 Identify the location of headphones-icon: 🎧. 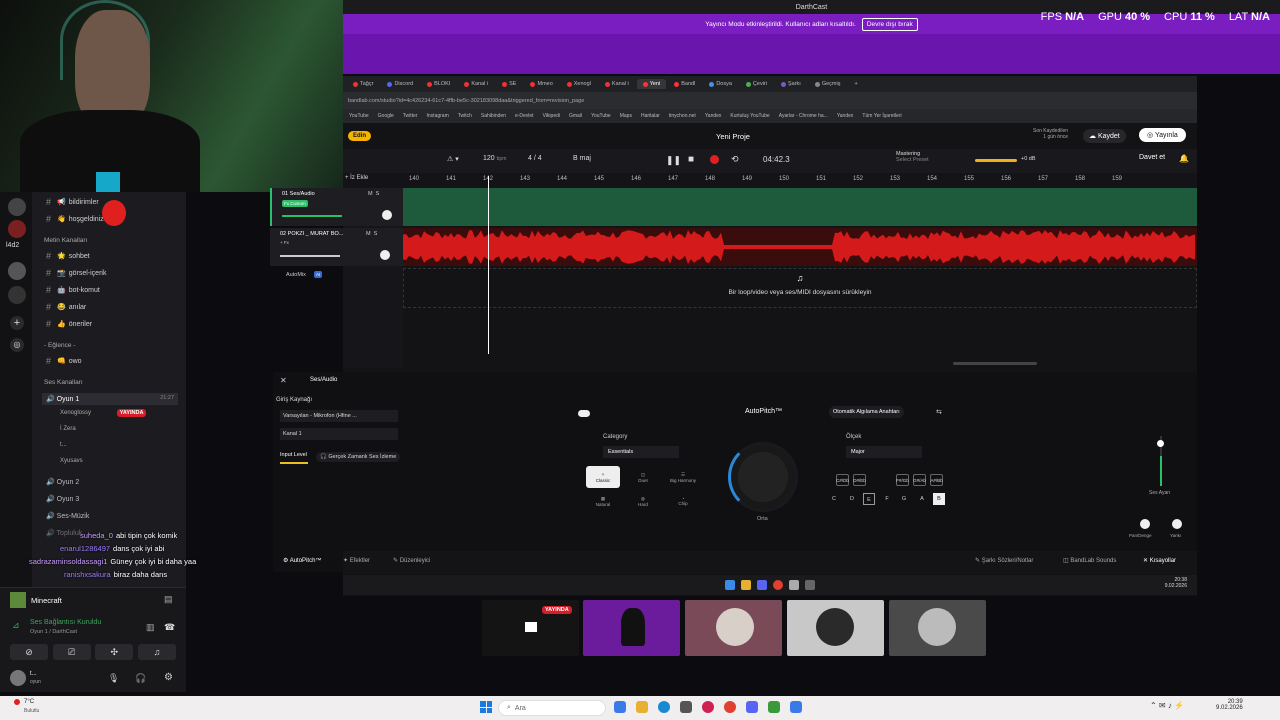
(140, 678).